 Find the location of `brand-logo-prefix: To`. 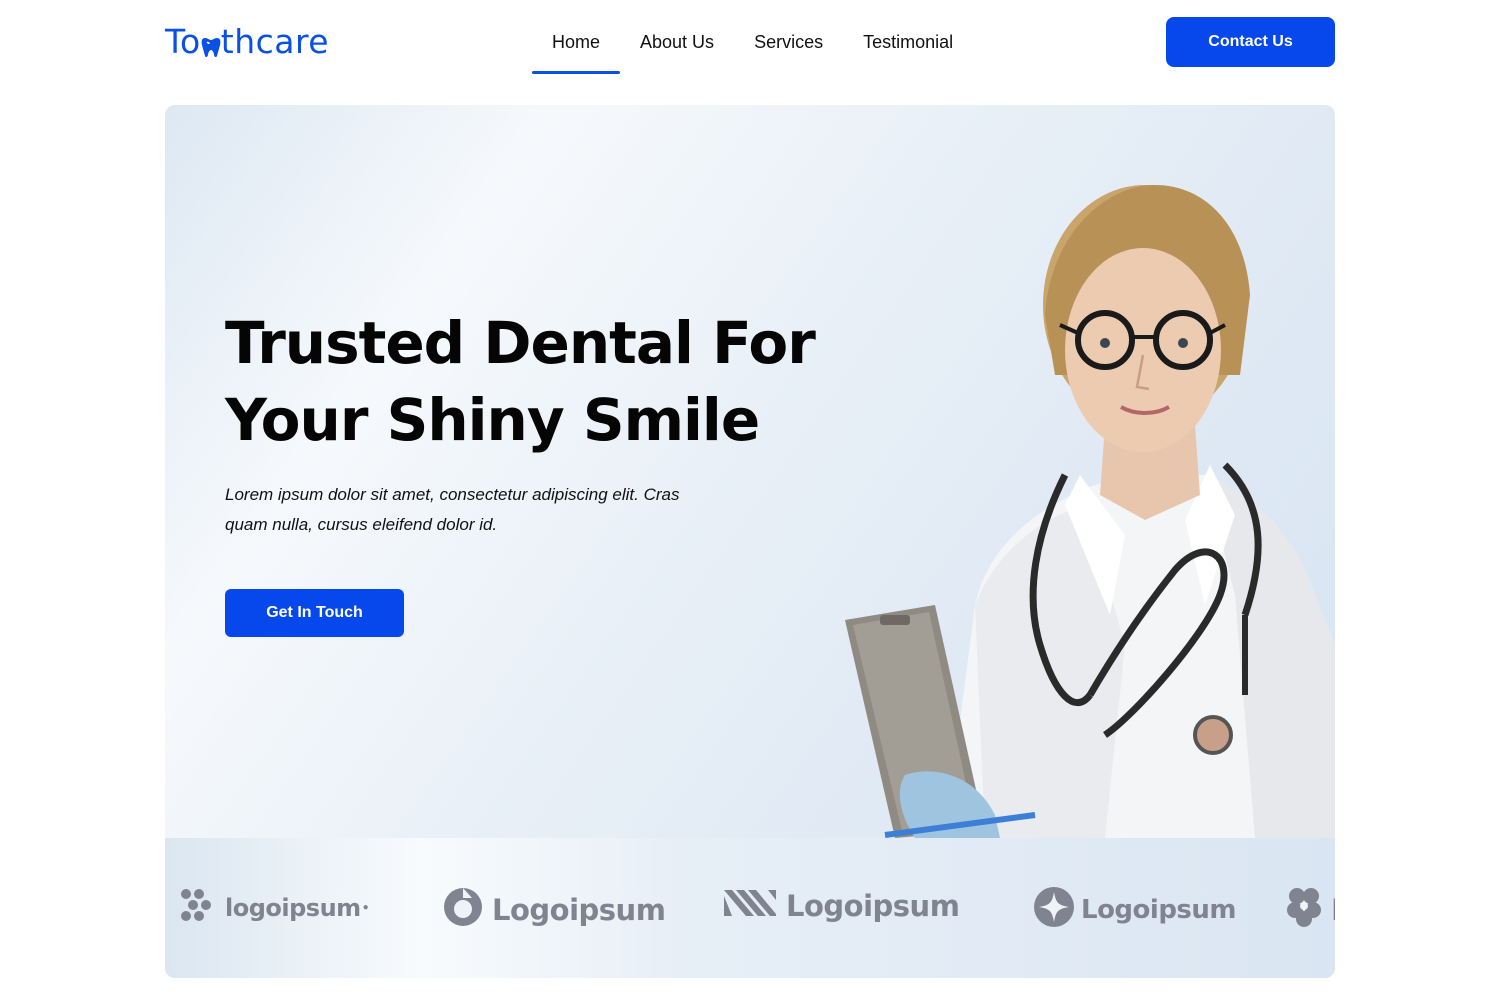

brand-logo-prefix: To is located at coordinates (183, 41).